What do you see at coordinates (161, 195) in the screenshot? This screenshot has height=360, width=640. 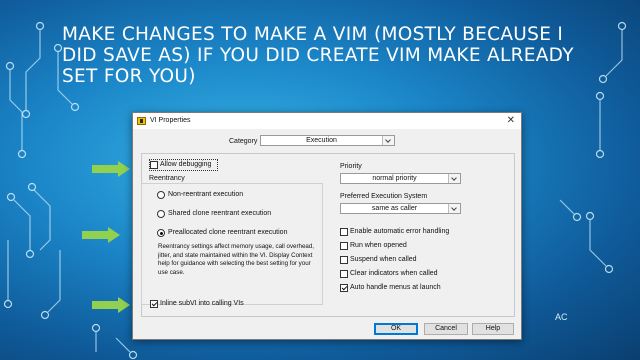 I see `radio-non-reentrant` at bounding box center [161, 195].